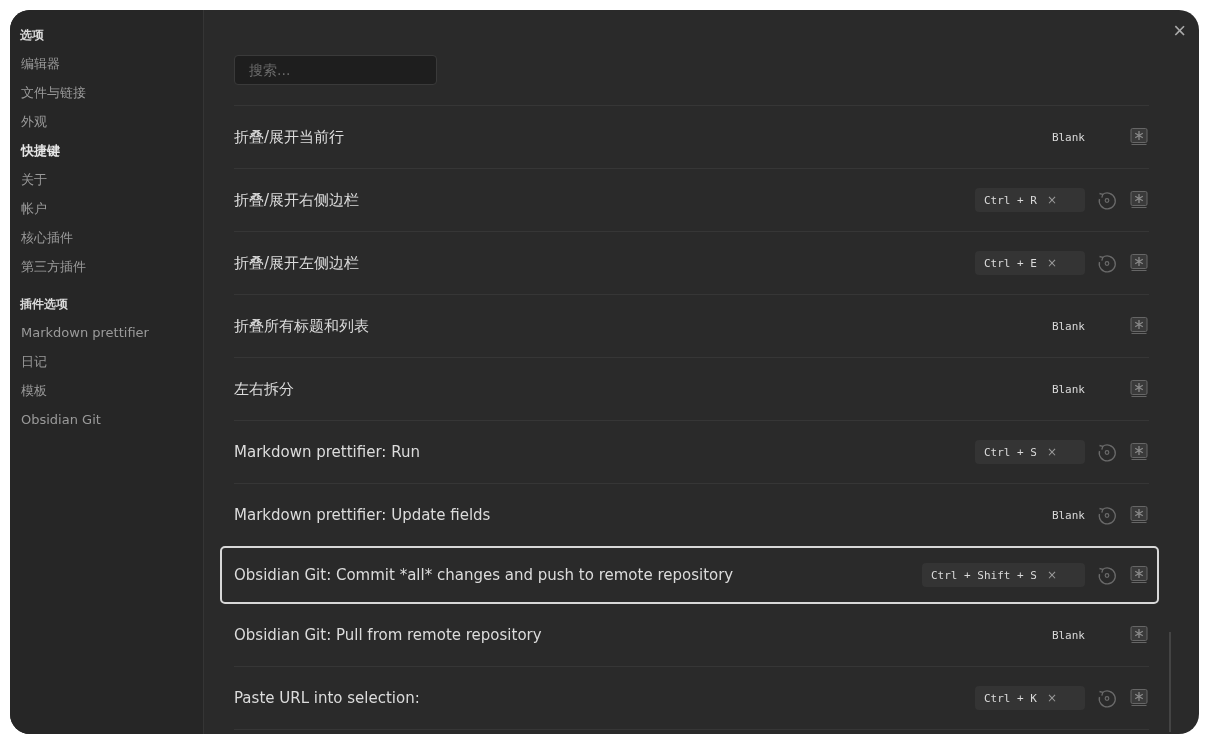 The height and width of the screenshot is (744, 1209). I want to click on command-name: Paste URL into selection:, so click(327, 698).